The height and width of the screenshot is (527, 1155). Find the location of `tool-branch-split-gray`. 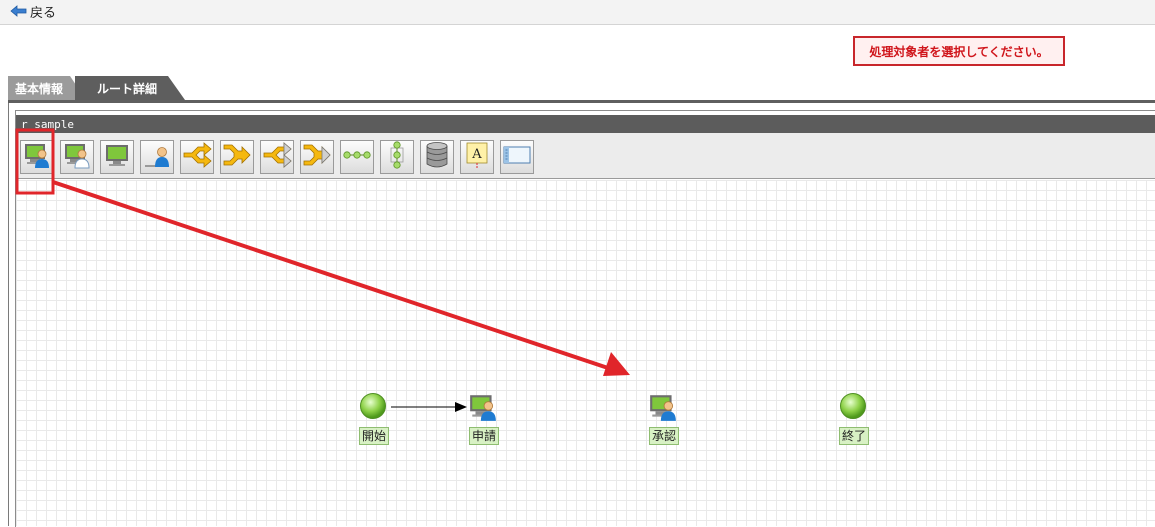

tool-branch-split-gray is located at coordinates (277, 157).